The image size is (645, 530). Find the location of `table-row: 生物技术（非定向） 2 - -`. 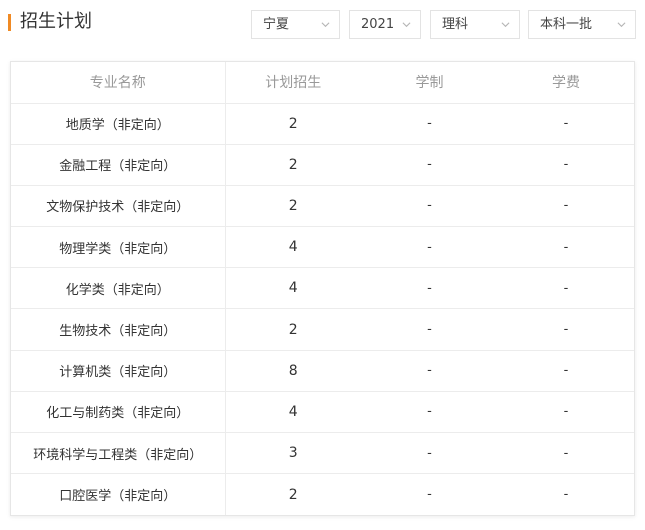

table-row: 生物技术（非定向） 2 - - is located at coordinates (322, 329).